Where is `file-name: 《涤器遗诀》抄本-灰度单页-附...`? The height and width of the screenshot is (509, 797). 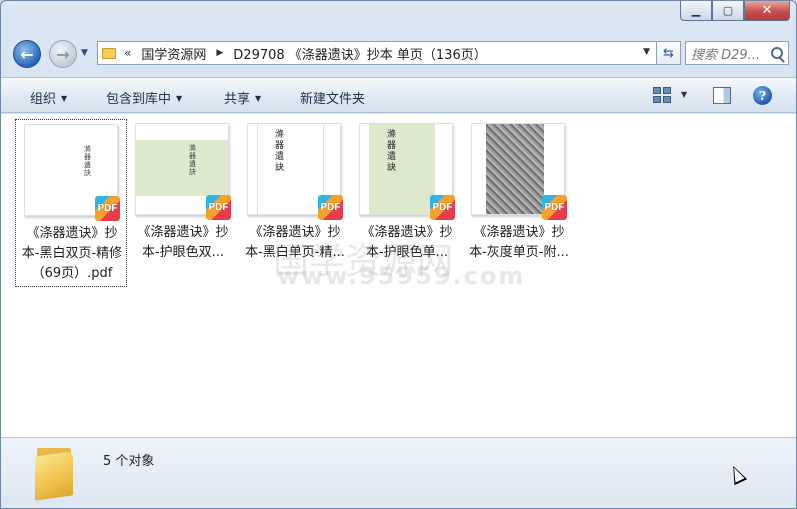 file-name: 《涤器遗诀》抄本-灰度单页-附... is located at coordinates (519, 243).